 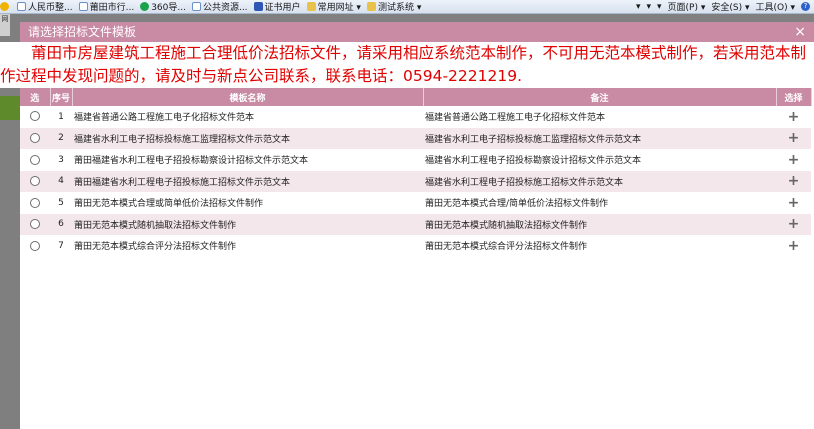 I want to click on safety-menu: 安全(S) ▾, so click(x=730, y=6).